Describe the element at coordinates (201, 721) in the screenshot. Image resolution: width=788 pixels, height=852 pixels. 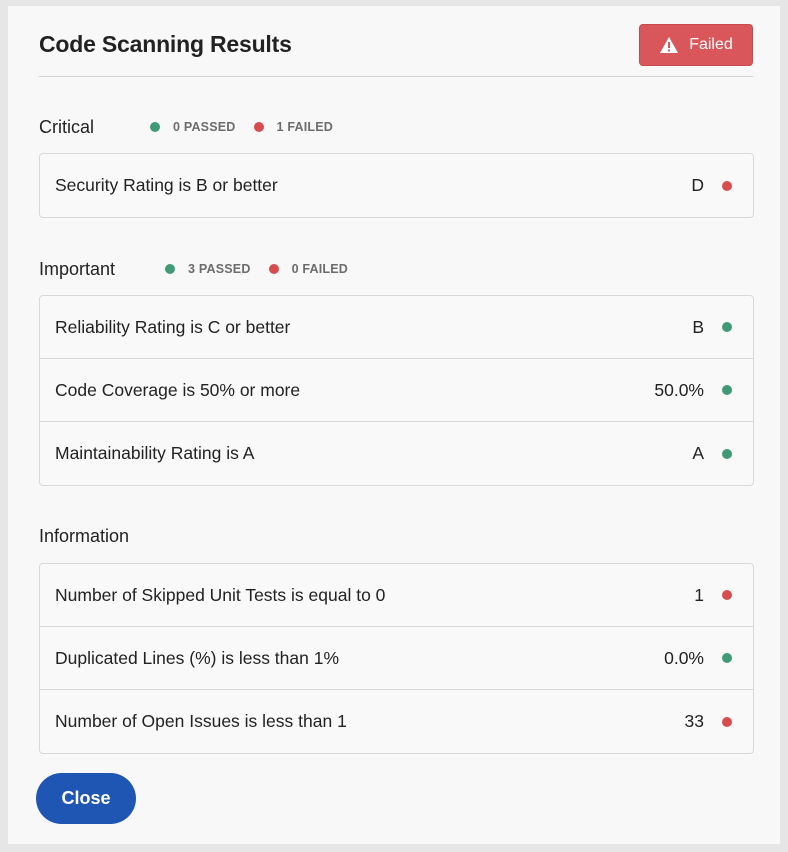
I see `check-label: Number of Open Issues is less than 1` at that location.